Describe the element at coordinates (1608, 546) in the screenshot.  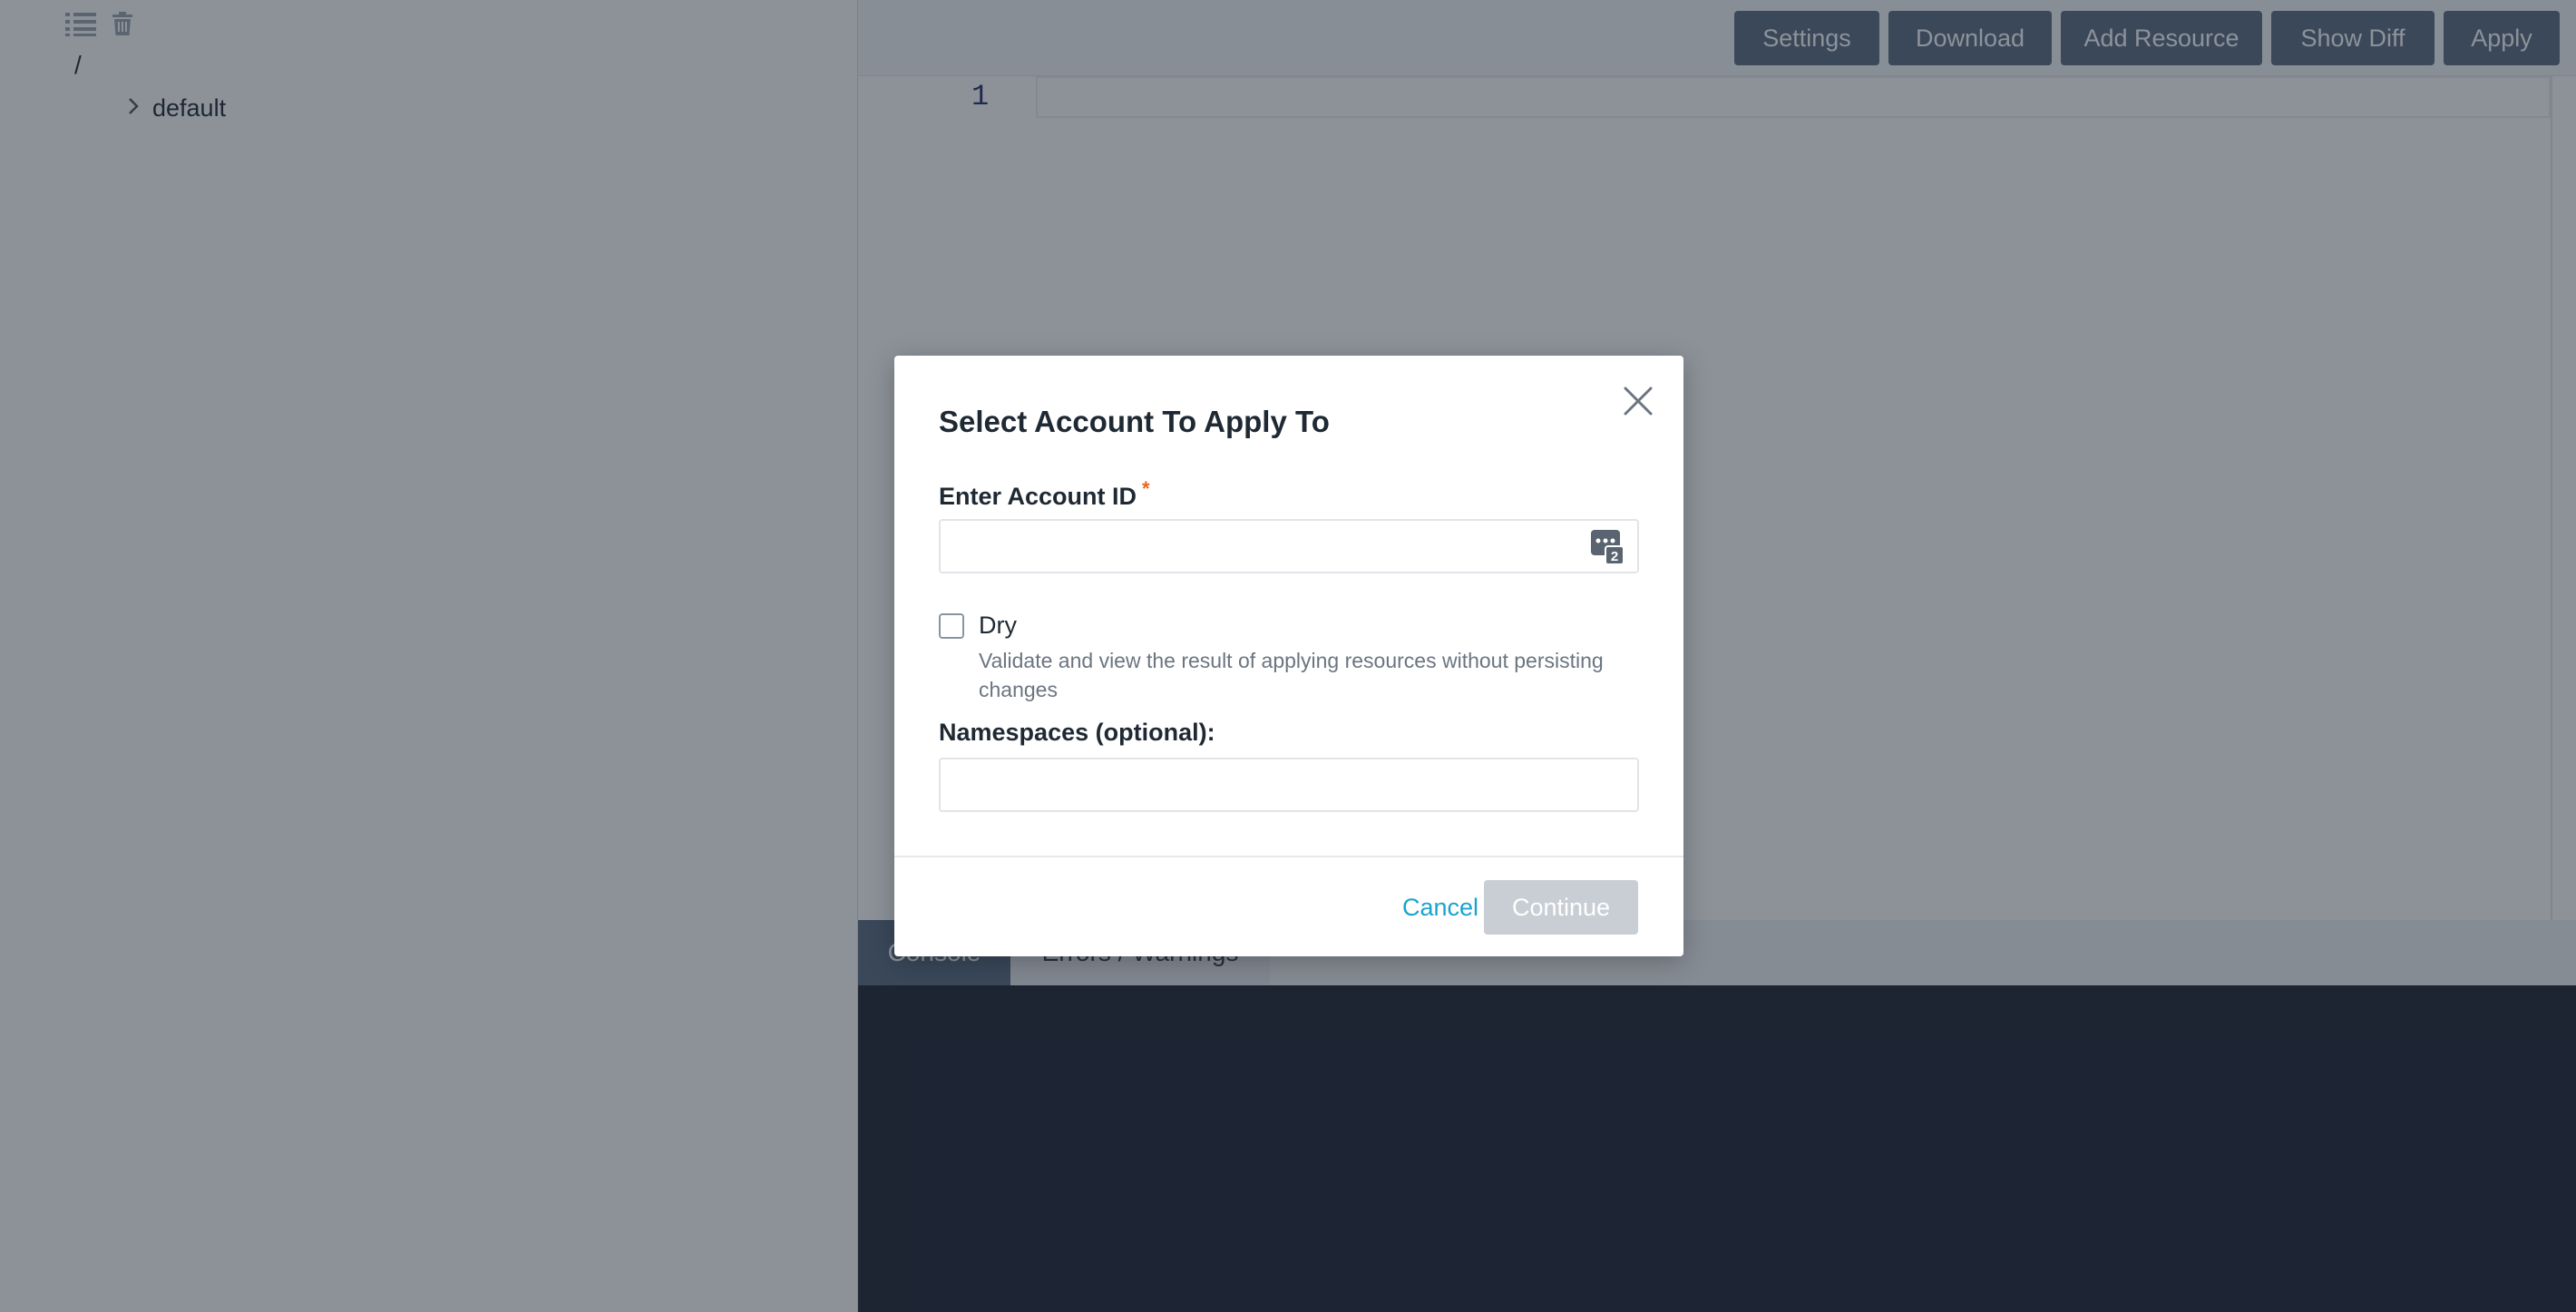
I see `password-manager-icon: 2` at that location.